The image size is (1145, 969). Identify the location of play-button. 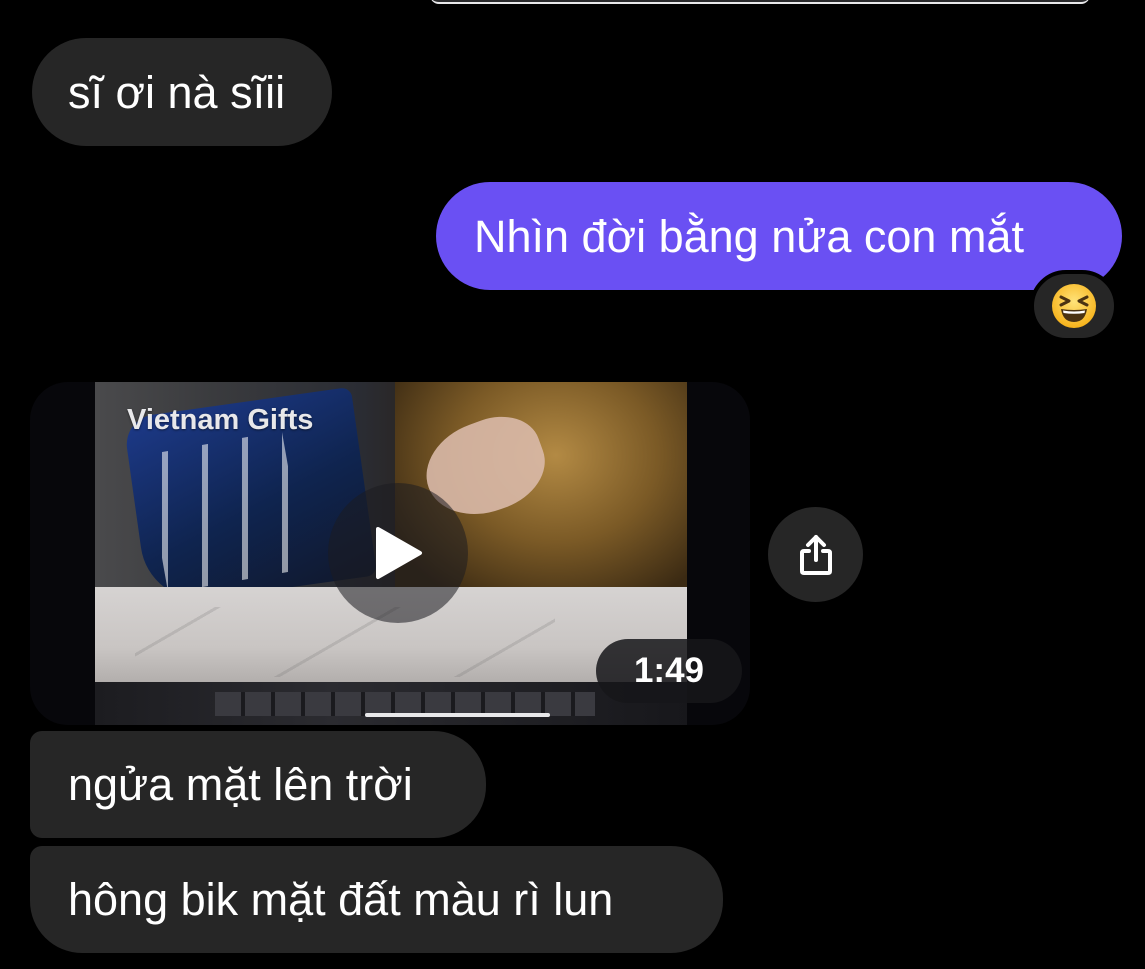
(398, 553).